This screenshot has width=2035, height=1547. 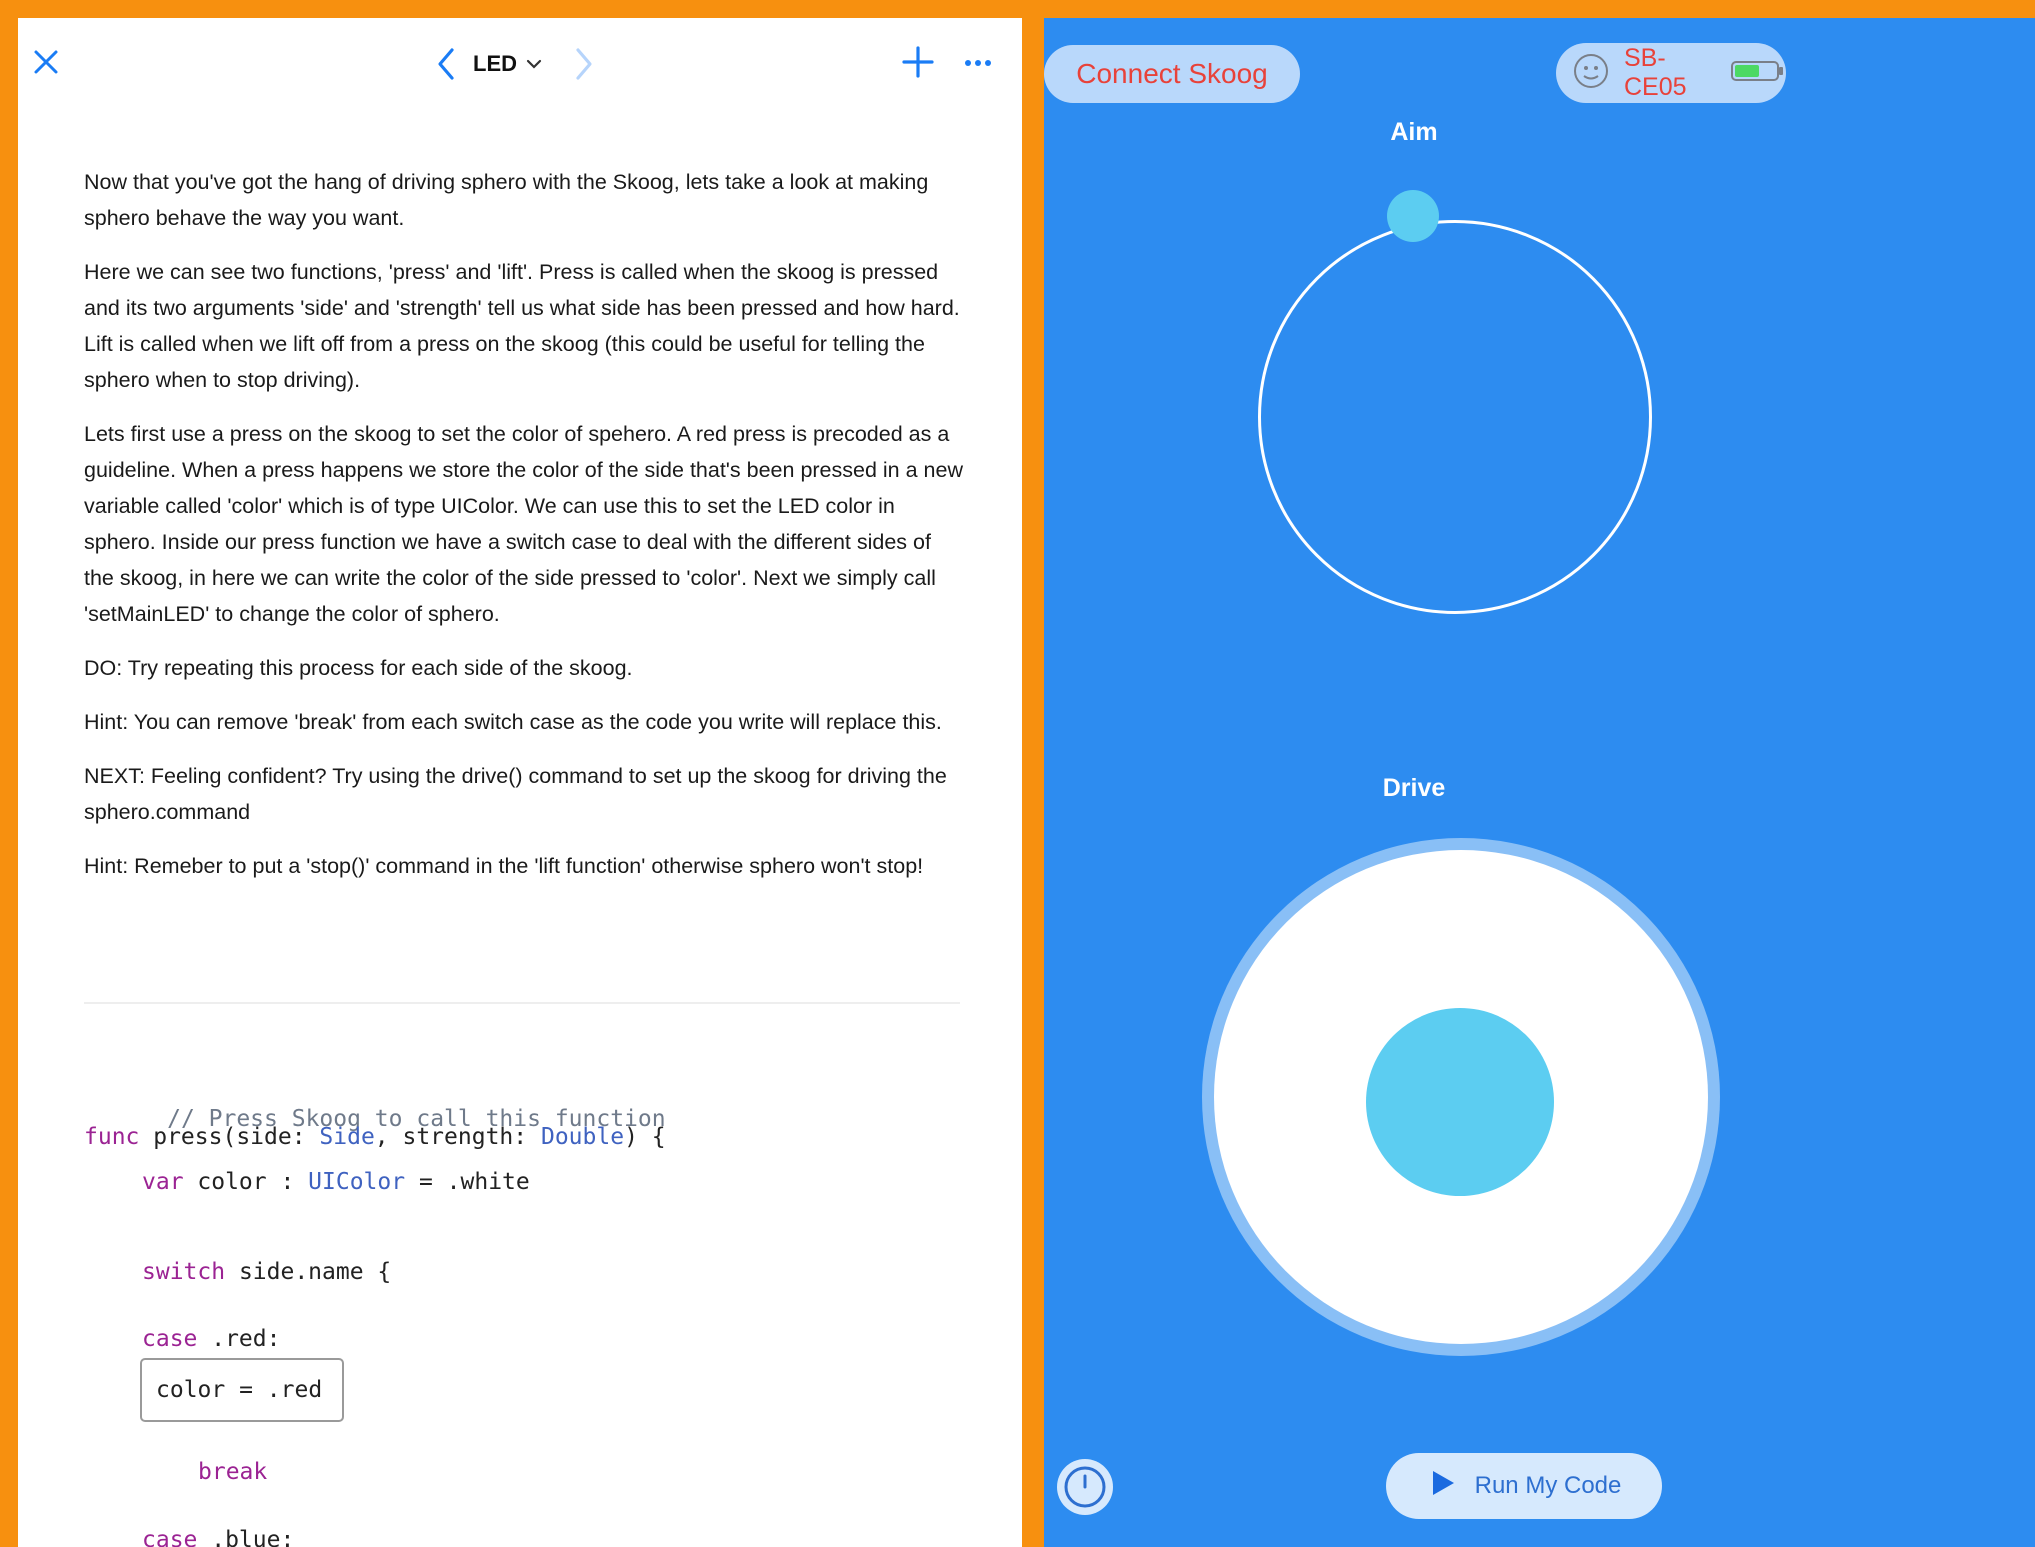 I want to click on page-title-menu: LED, so click(x=508, y=64).